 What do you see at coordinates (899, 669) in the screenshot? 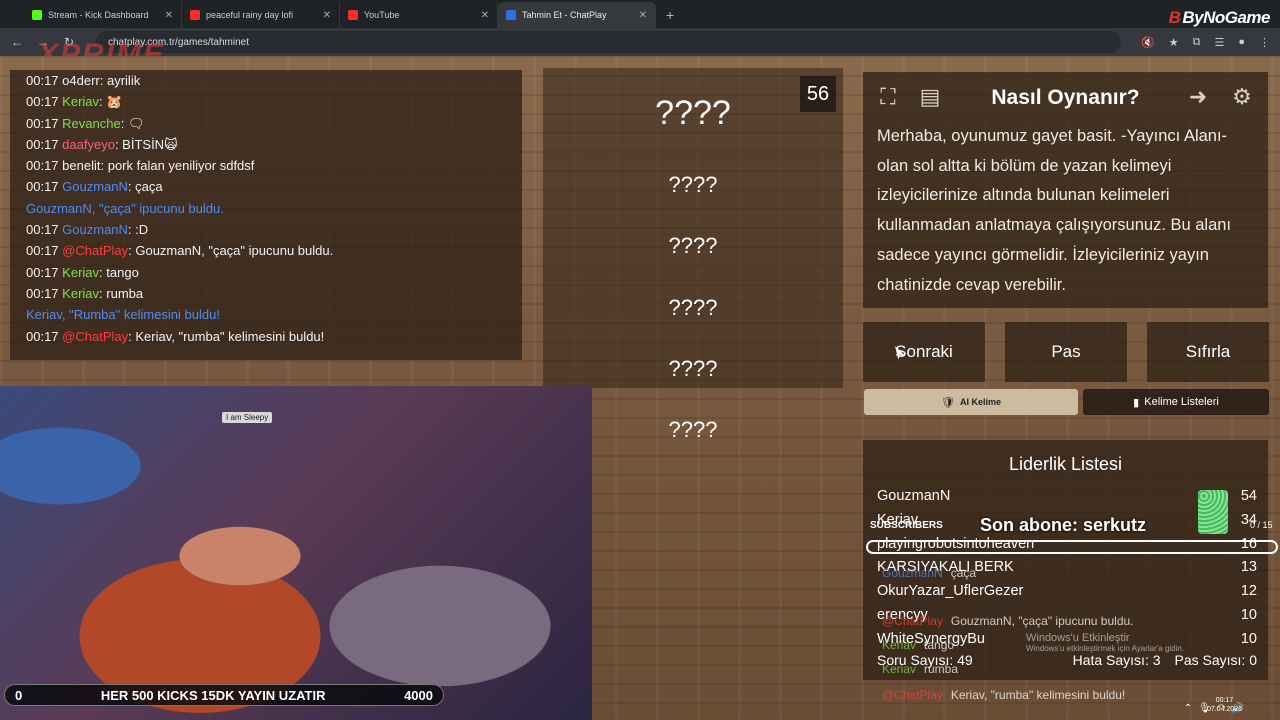
I see `overlay-chat-user: Keriav` at bounding box center [899, 669].